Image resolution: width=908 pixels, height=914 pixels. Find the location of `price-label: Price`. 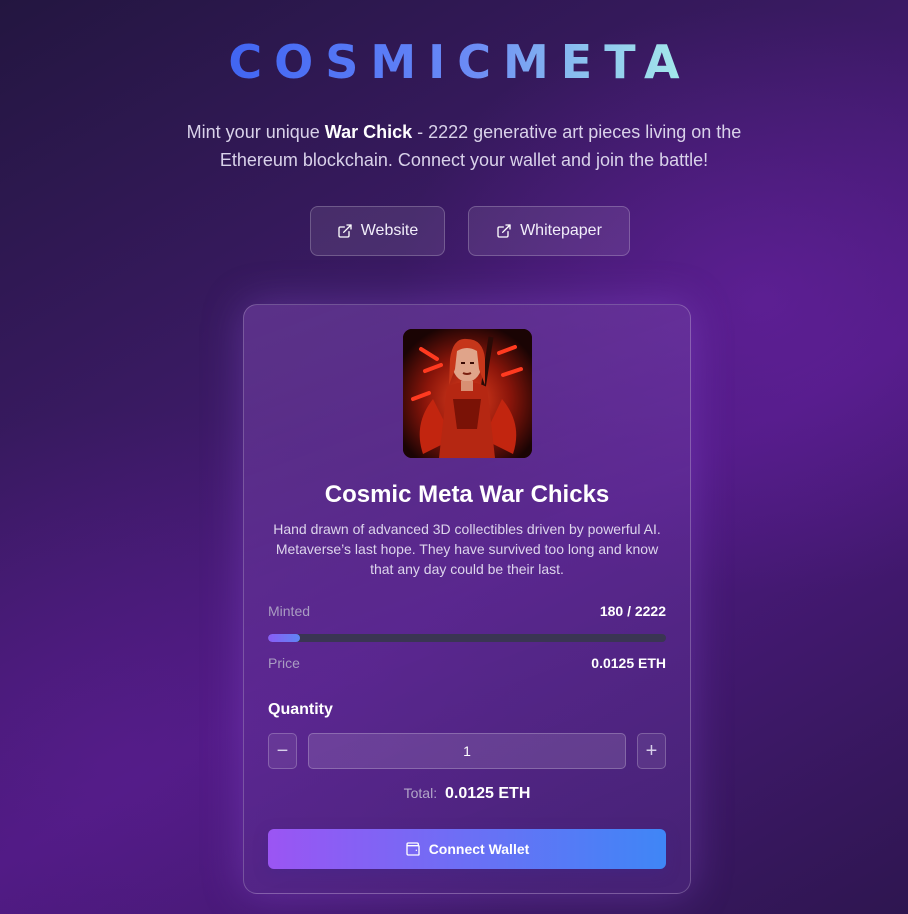

price-label: Price is located at coordinates (284, 663).